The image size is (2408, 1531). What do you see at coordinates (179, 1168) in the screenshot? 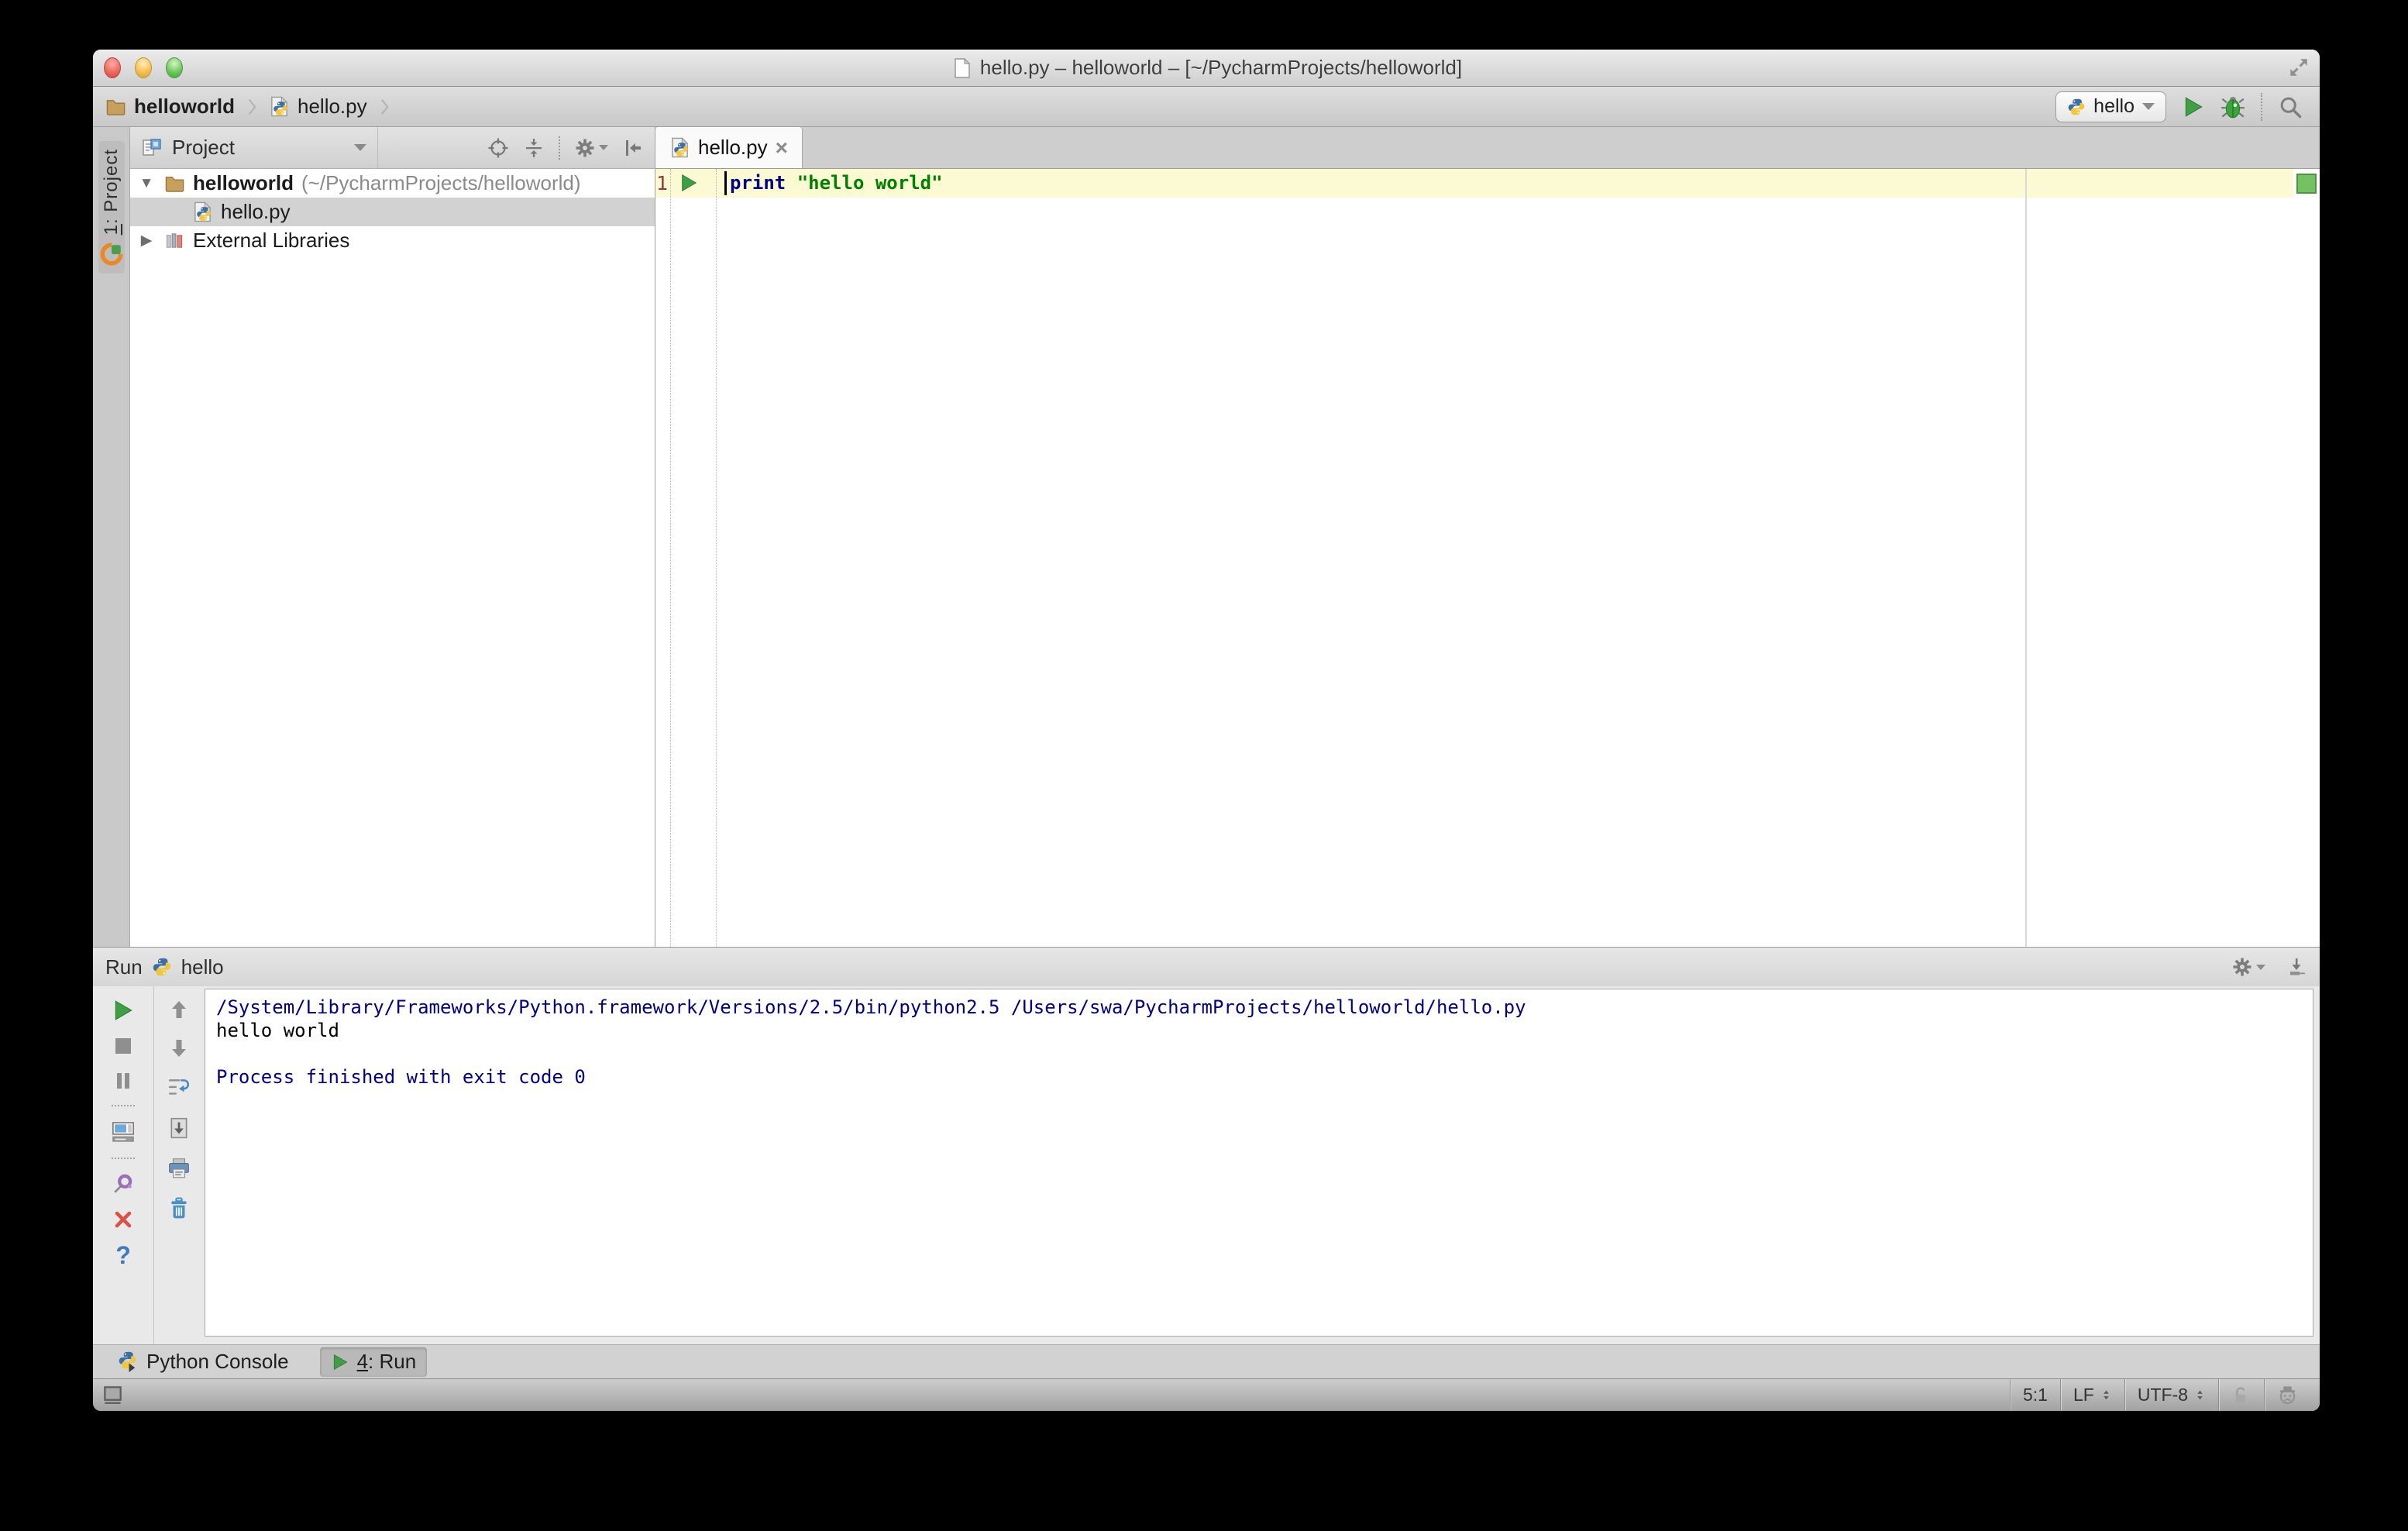
I see `print-button` at bounding box center [179, 1168].